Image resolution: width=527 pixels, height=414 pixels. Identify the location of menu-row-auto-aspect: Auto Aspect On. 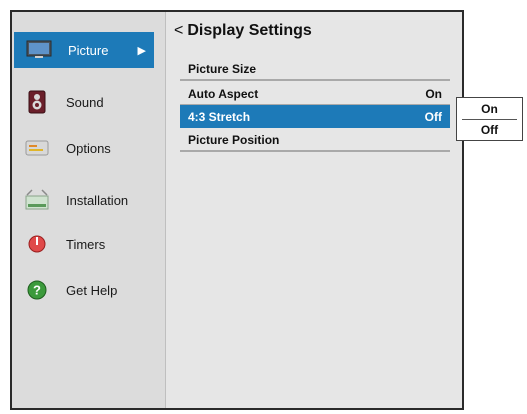
(315, 94).